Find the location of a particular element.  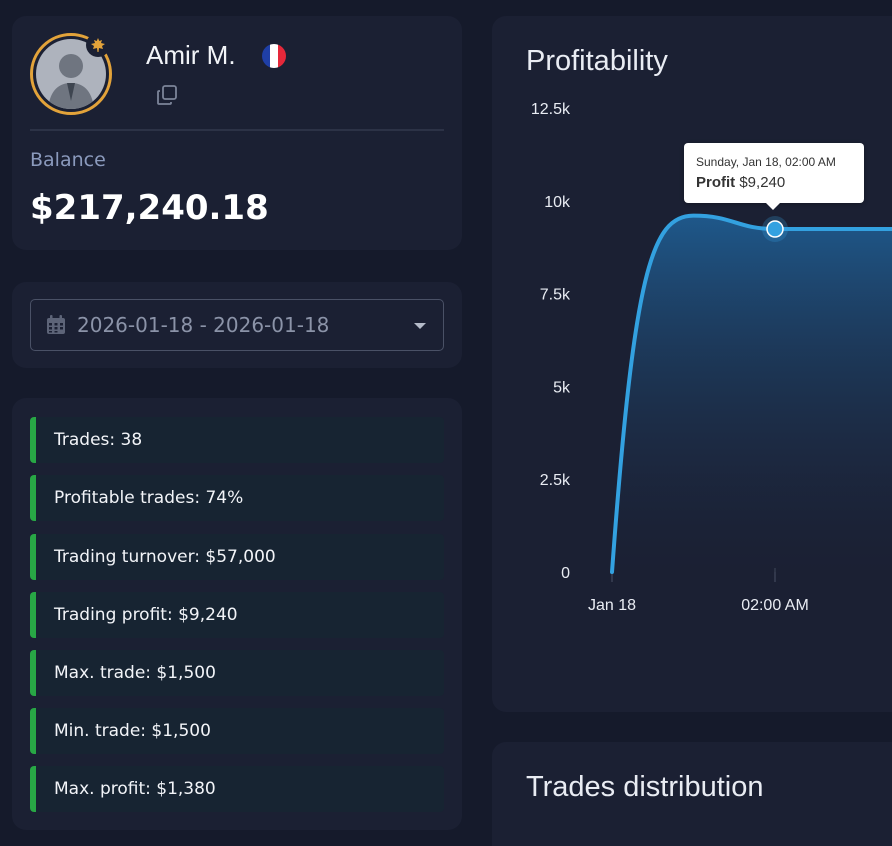

date-range-card: 2026-01-18 - 2026-01-18 is located at coordinates (237, 325).